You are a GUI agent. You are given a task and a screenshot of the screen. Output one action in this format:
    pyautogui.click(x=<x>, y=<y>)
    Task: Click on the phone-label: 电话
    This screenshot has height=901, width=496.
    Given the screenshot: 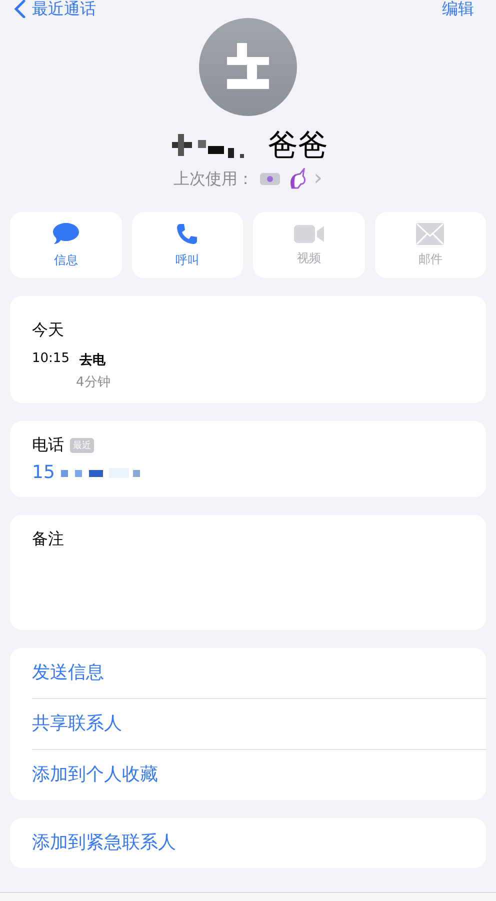 What is the action you would take?
    pyautogui.click(x=48, y=445)
    